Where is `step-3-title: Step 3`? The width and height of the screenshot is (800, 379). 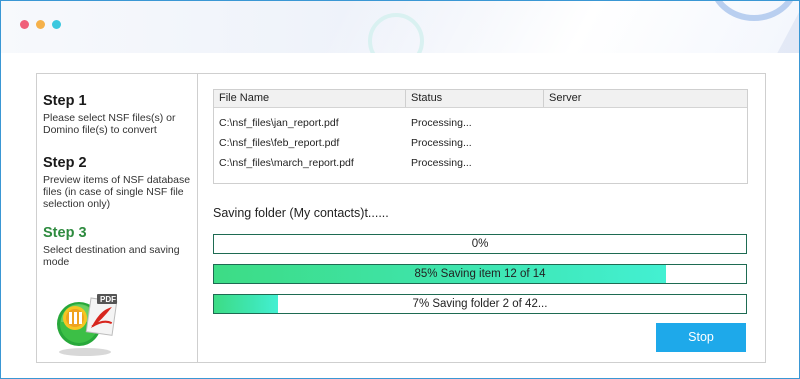
step-3-title: Step 3 is located at coordinates (65, 233).